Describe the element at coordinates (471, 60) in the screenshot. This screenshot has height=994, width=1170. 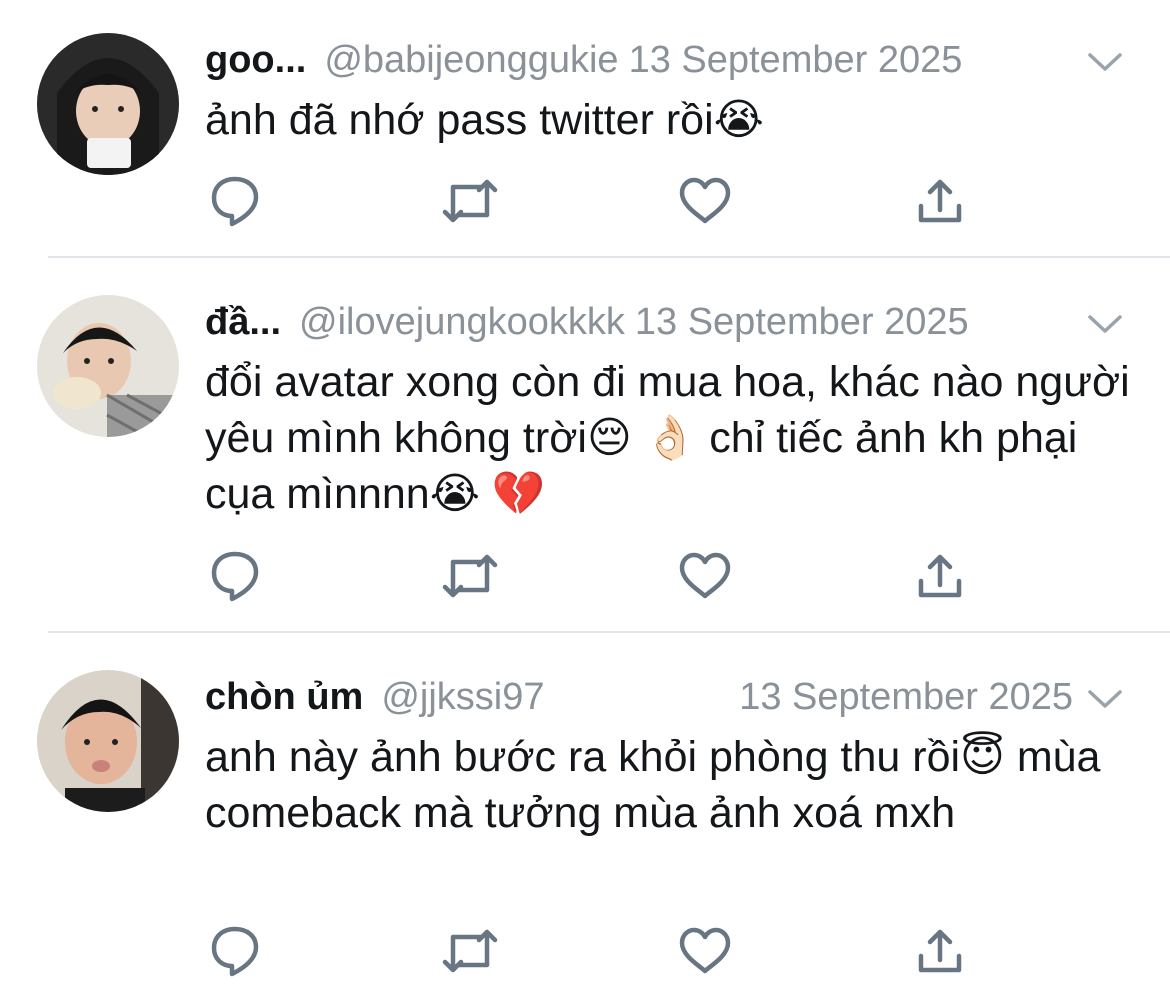
I see `username-handle: @babijeonggukie` at that location.